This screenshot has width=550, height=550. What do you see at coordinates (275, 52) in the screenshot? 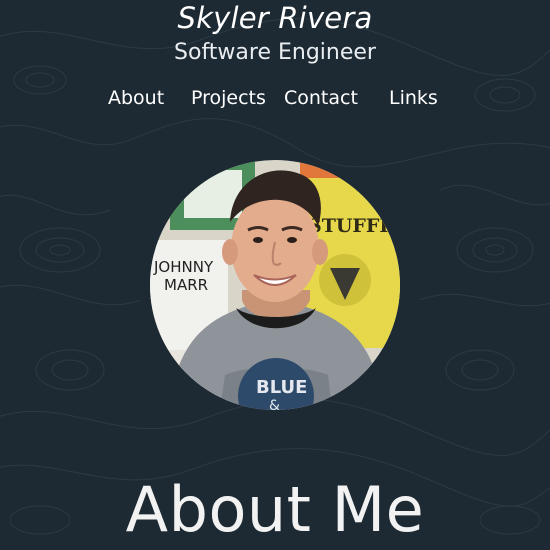
I see `profile-role: Software Engineer` at bounding box center [275, 52].